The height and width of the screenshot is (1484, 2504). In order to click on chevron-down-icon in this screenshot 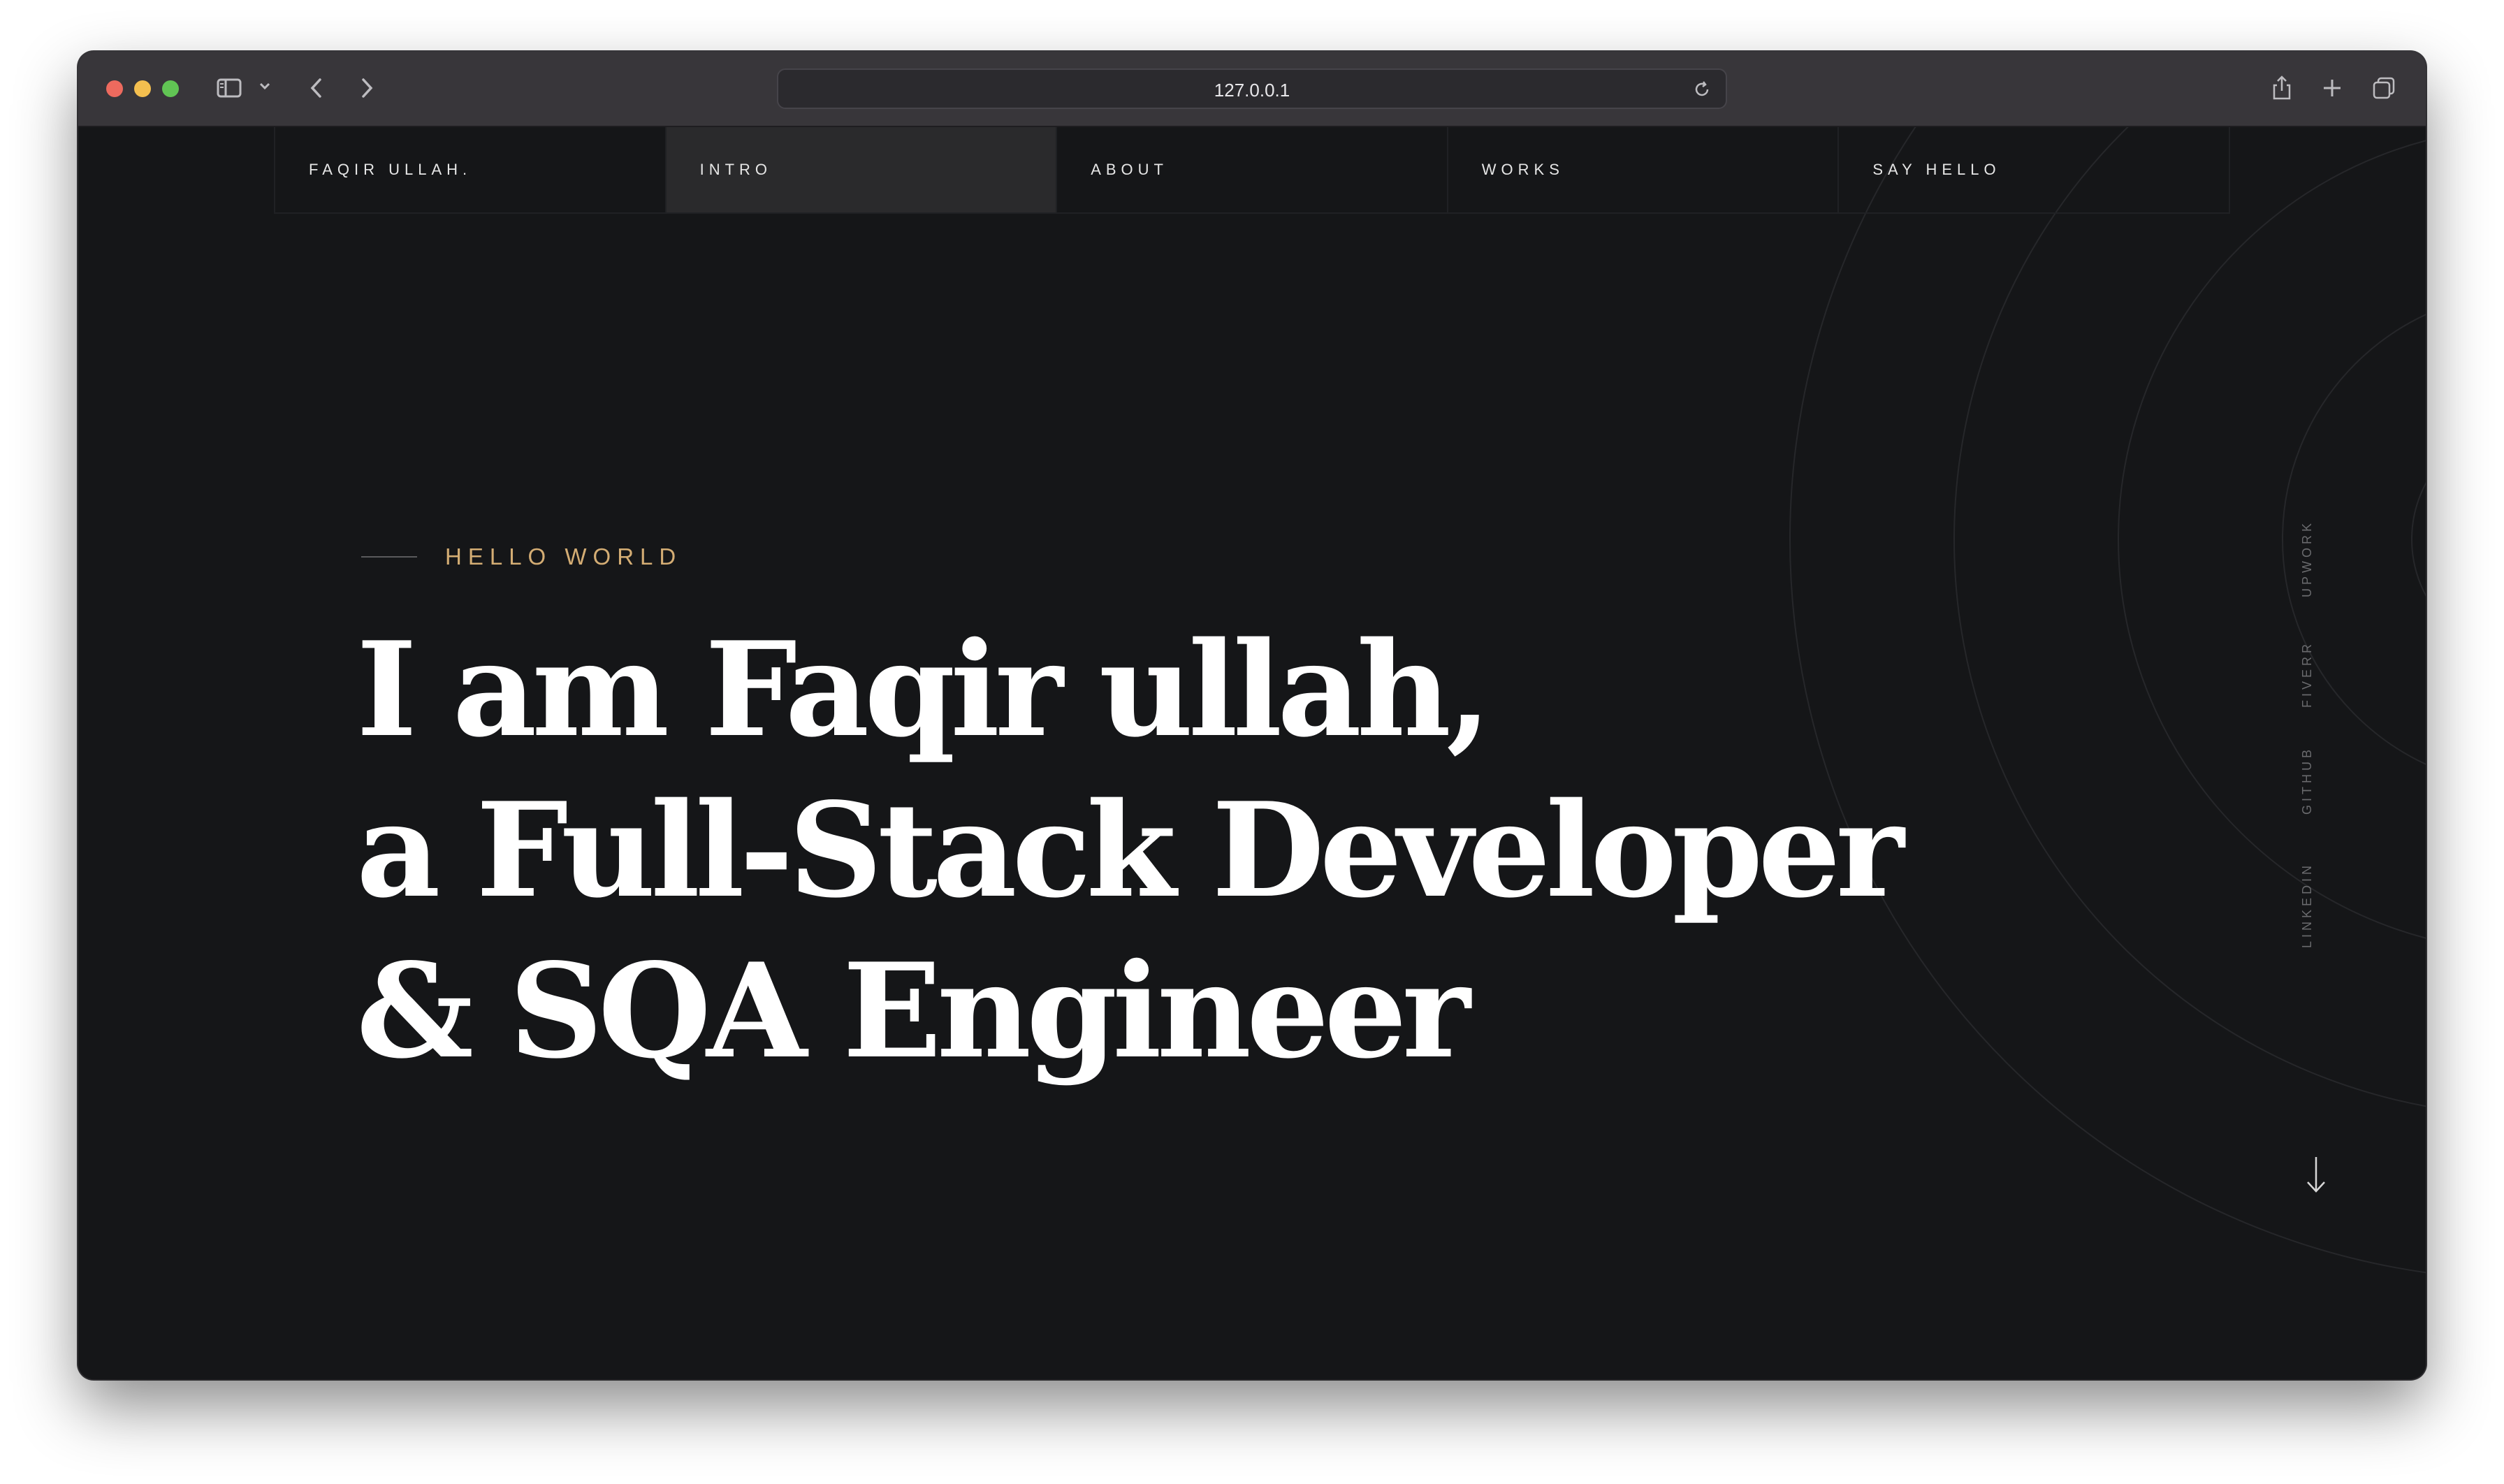, I will do `click(264, 87)`.